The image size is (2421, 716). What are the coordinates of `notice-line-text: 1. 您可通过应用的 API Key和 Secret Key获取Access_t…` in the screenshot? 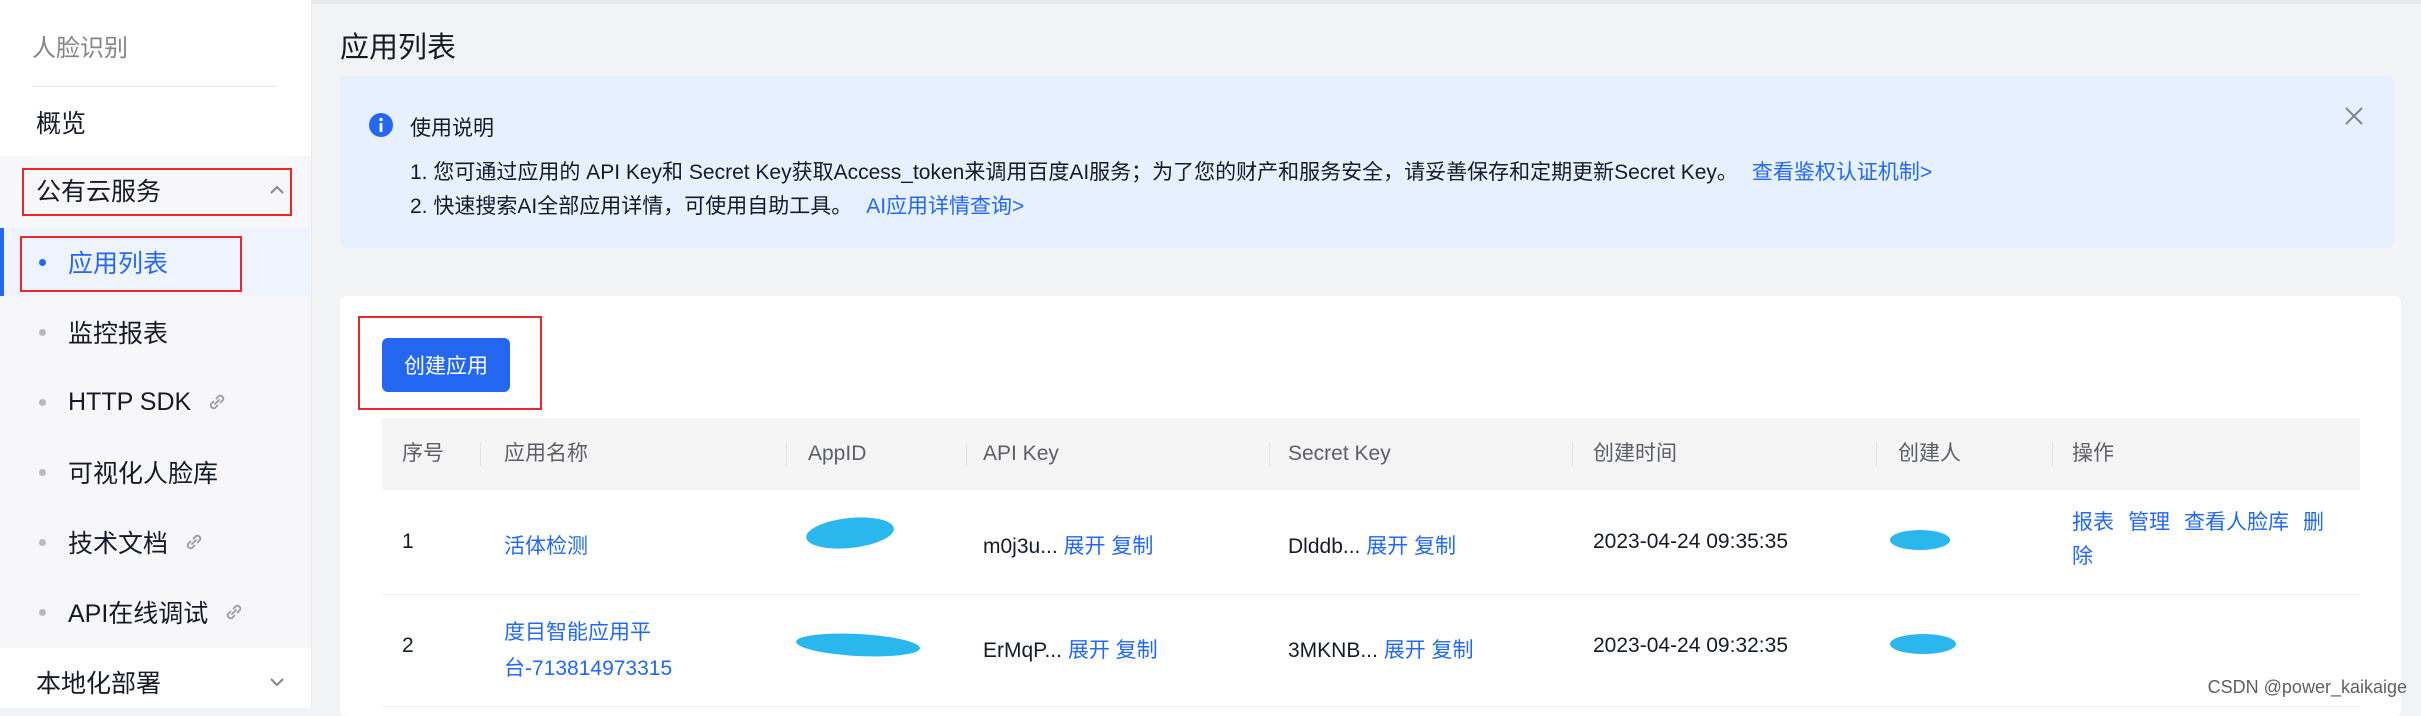 It's located at (1074, 172).